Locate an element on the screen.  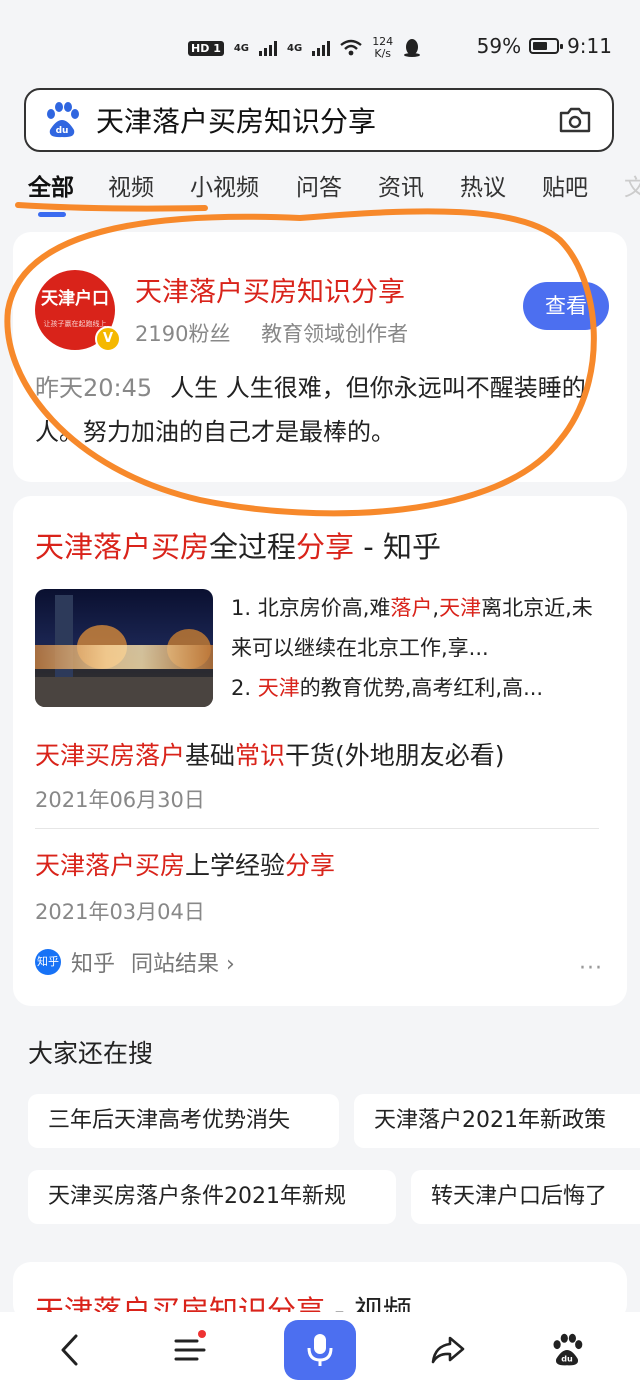
share-icon is located at coordinates (448, 1350).